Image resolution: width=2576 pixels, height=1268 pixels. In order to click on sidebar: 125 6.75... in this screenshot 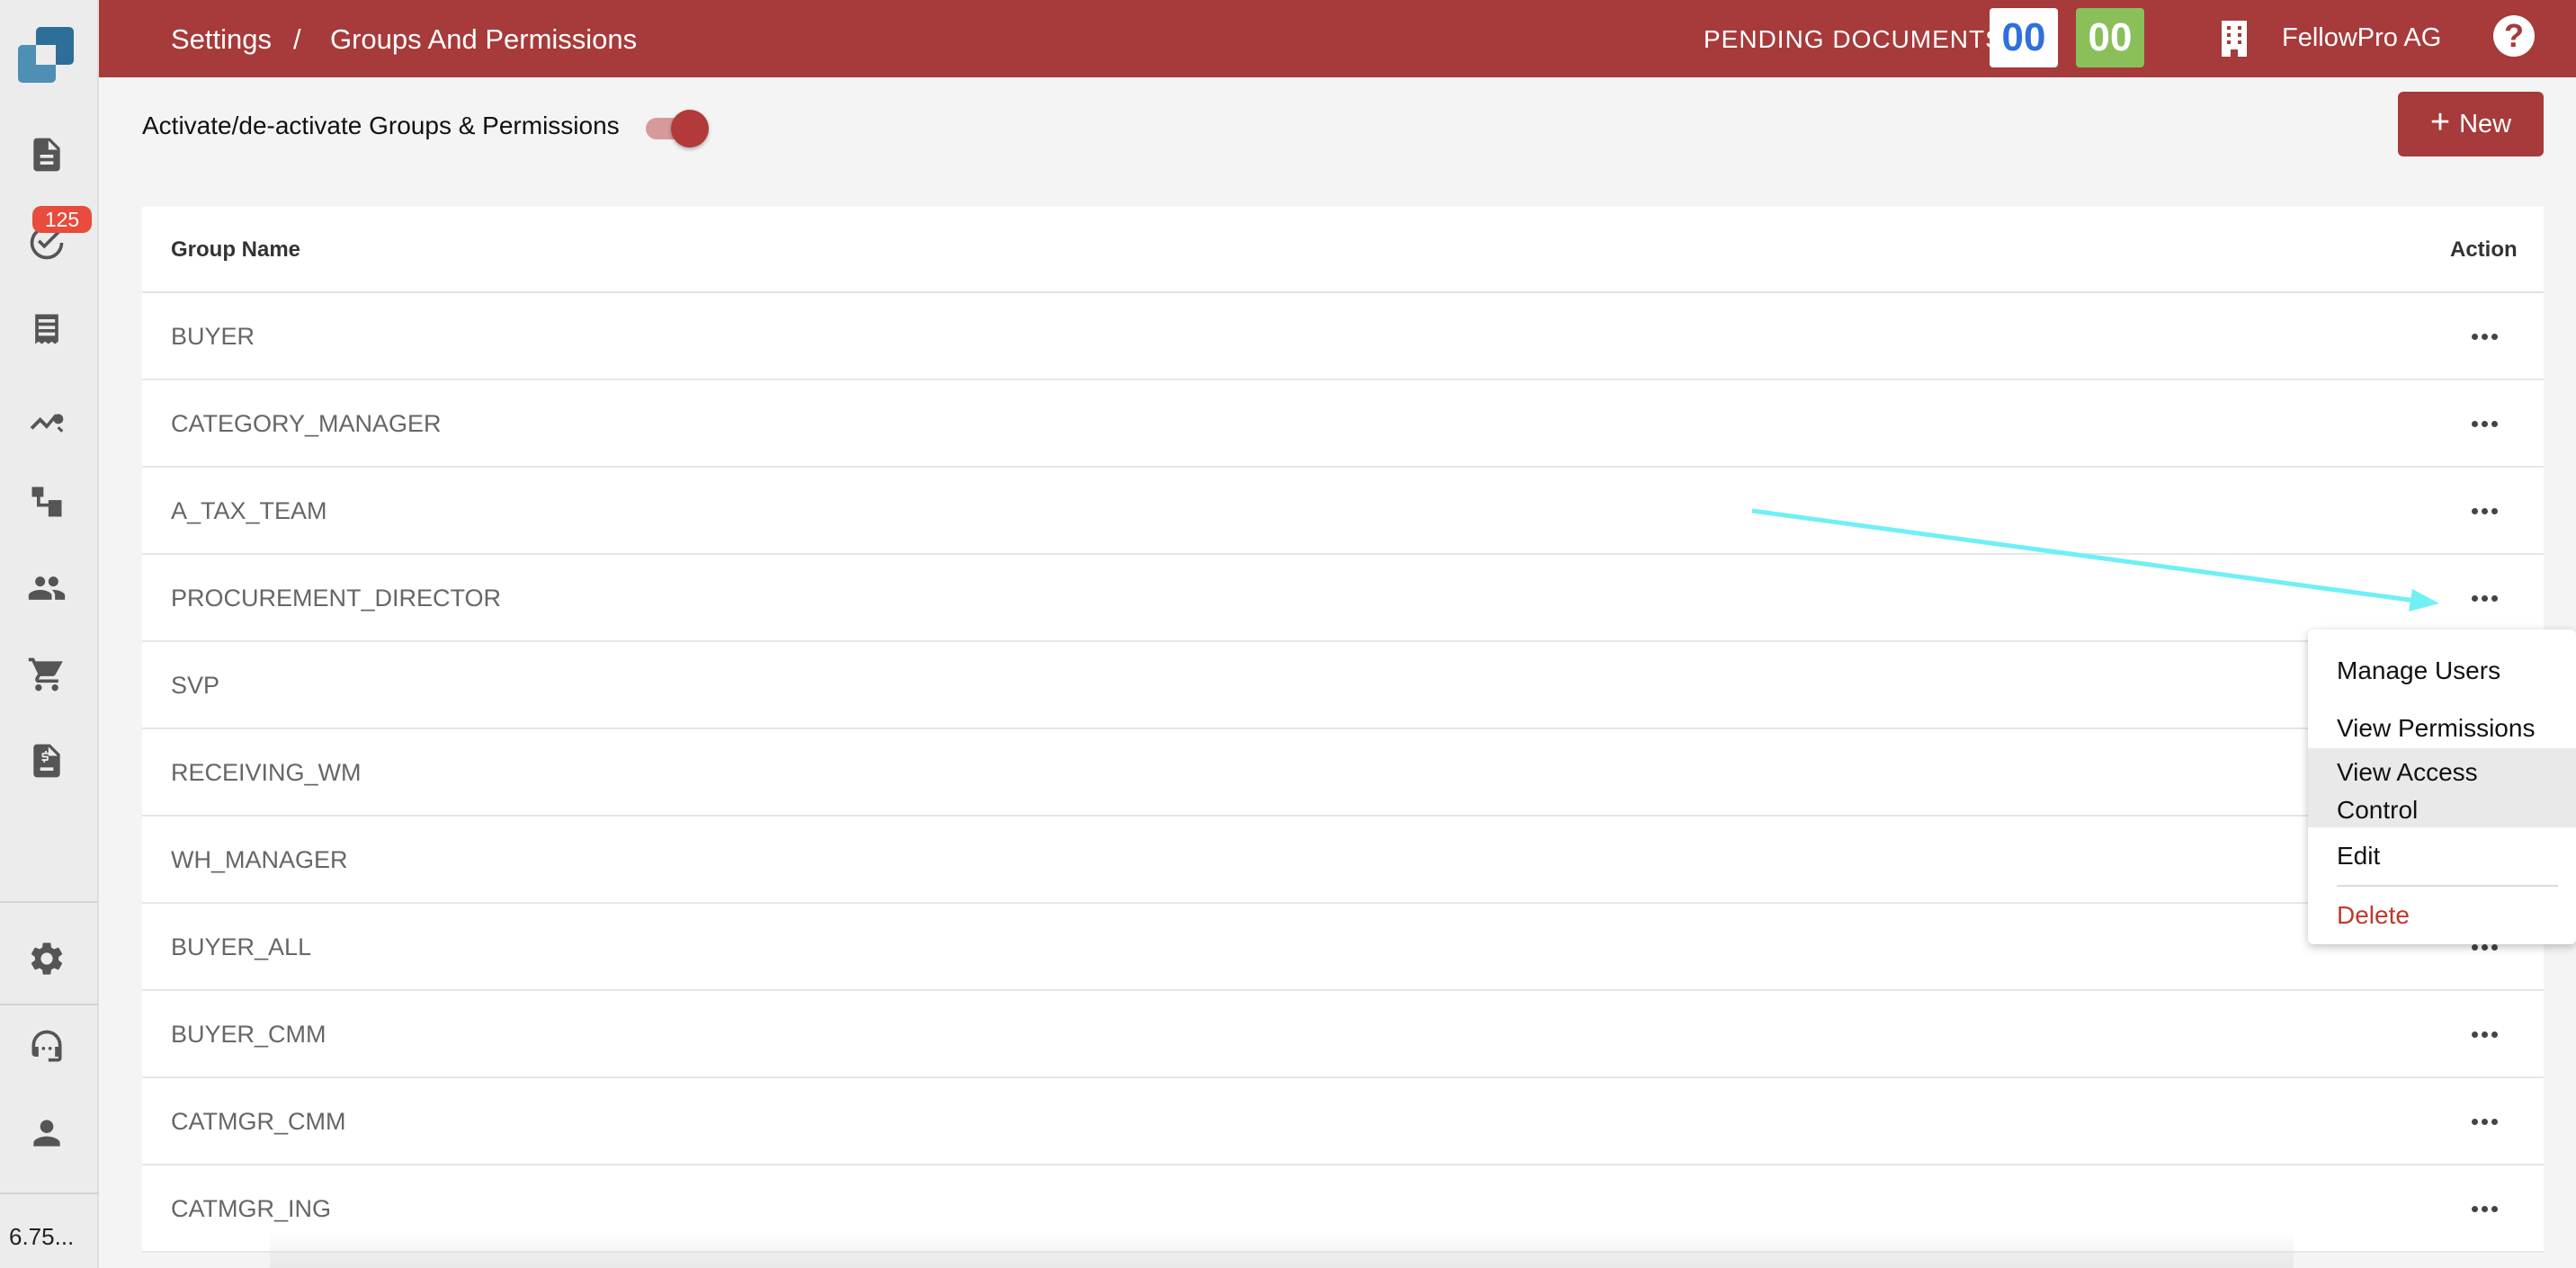, I will do `click(49, 634)`.